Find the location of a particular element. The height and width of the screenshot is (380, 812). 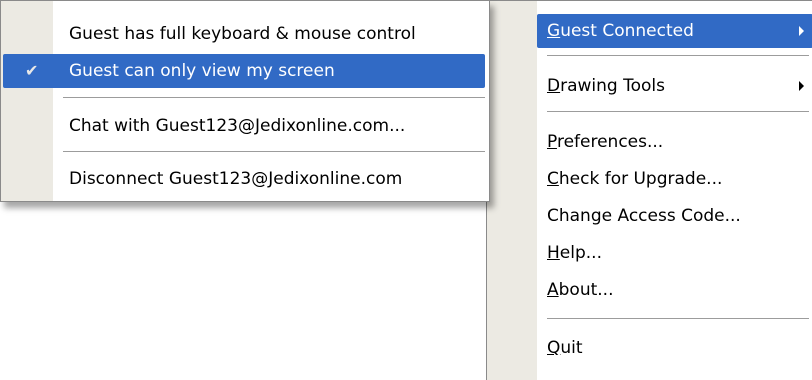

menu-item-label: Quit is located at coordinates (565, 348).